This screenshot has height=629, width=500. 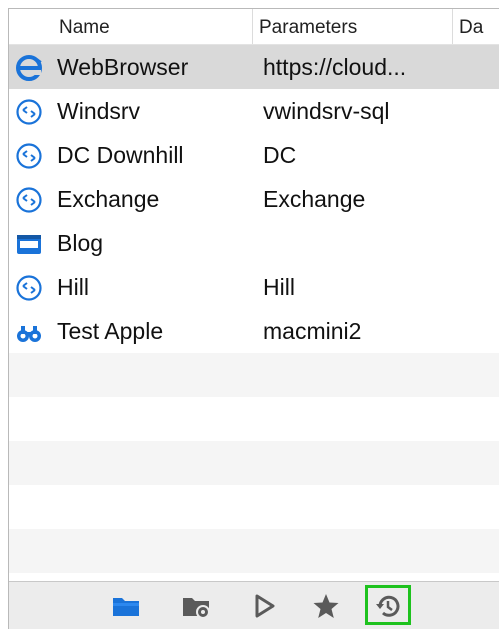 I want to click on table-row: Test Apple macmini2, so click(x=254, y=331).